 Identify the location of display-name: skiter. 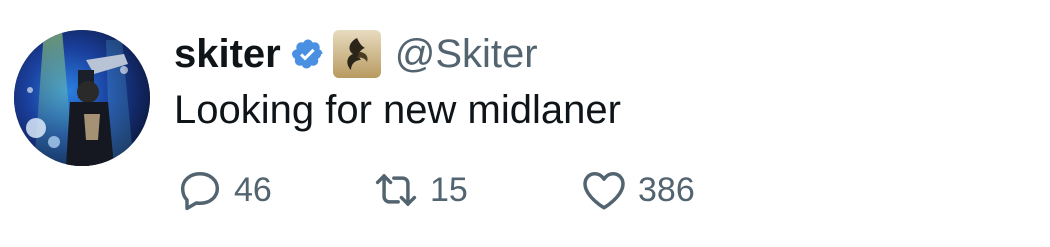
(227, 54).